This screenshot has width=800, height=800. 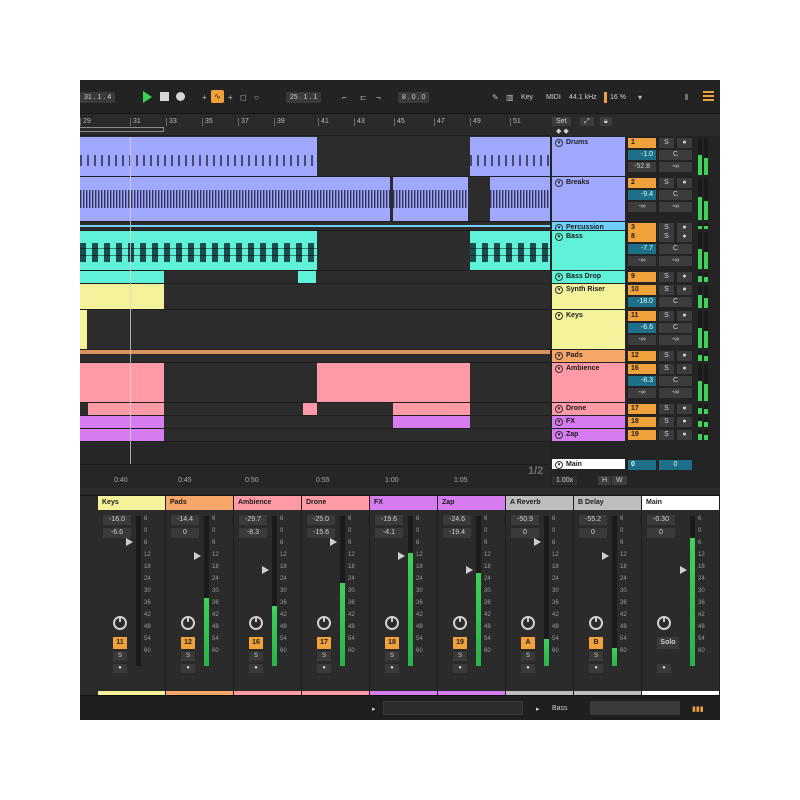 What do you see at coordinates (668, 643) in the screenshot?
I see `track-activator: Solo` at bounding box center [668, 643].